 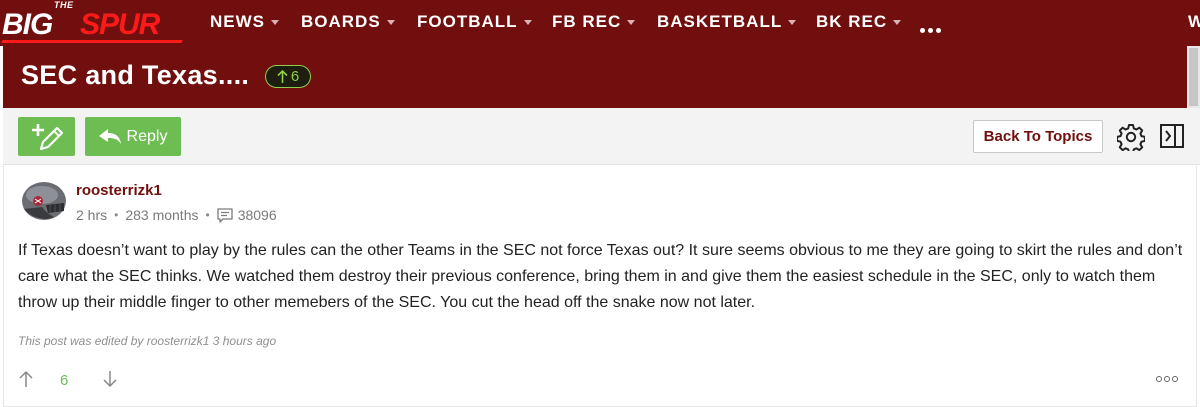 I want to click on nav-item-label: BASKETBALL, so click(x=720, y=21).